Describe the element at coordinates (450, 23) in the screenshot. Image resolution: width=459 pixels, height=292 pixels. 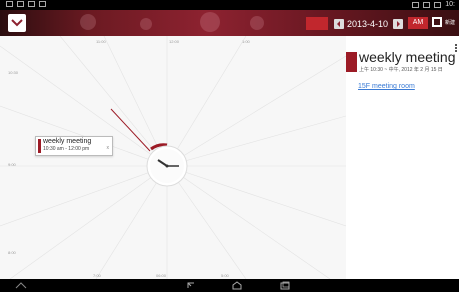
I see `new-event-label: 新建` at that location.